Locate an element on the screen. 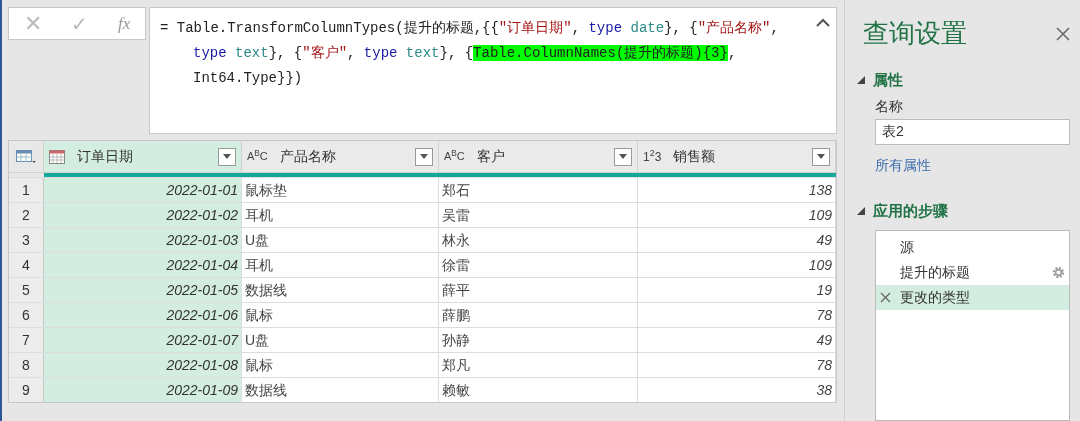  applied-step: 更改的类型 is located at coordinates (972, 297).